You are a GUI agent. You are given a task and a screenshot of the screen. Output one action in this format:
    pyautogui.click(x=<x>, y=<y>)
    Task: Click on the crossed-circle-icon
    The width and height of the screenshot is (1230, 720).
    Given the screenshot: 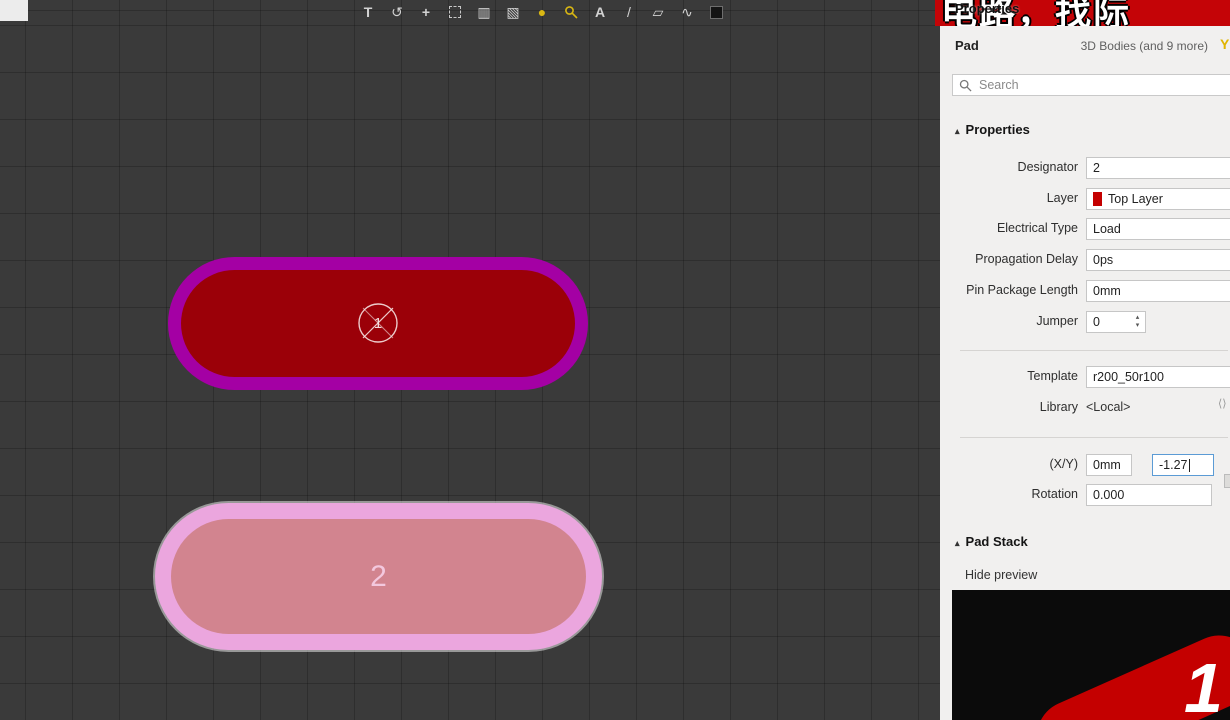 What is the action you would take?
    pyautogui.click(x=378, y=323)
    